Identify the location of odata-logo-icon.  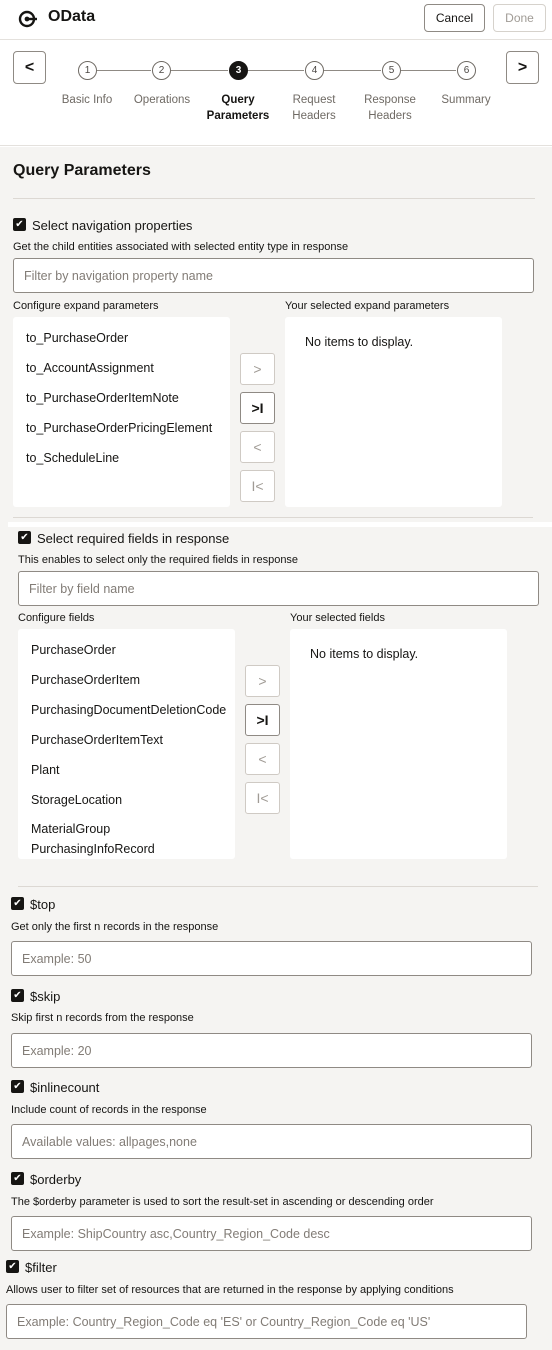
(27, 19).